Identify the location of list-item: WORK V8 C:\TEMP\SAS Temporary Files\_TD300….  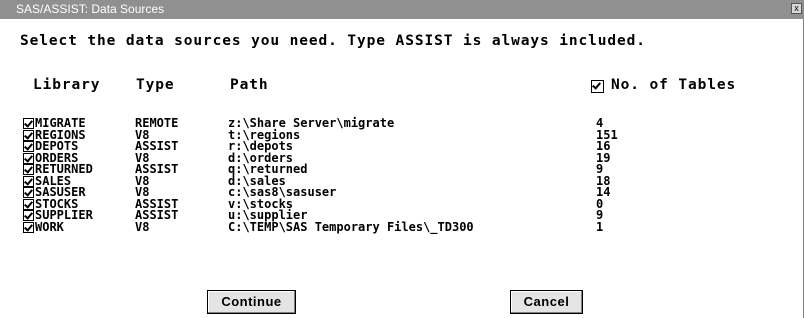
(402, 226).